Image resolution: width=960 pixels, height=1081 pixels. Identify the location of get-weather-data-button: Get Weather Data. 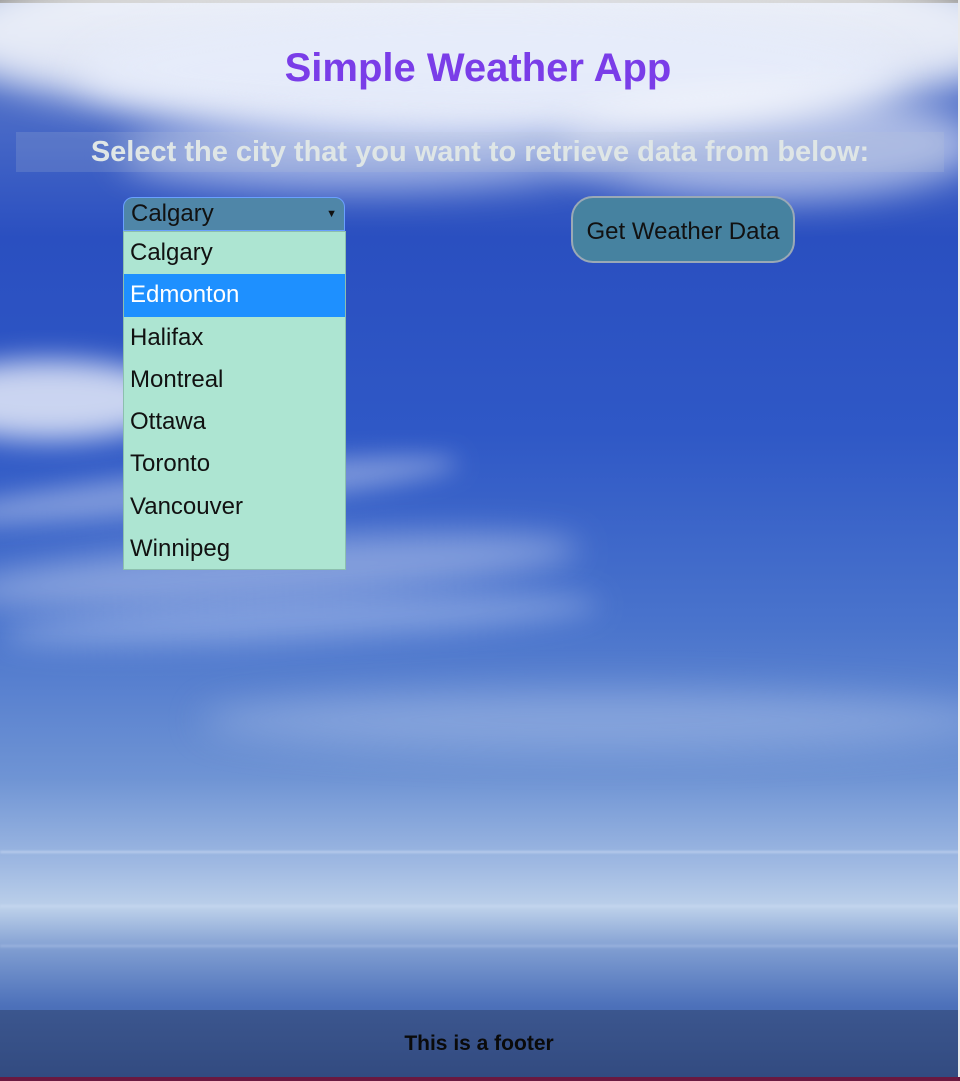
(683, 229).